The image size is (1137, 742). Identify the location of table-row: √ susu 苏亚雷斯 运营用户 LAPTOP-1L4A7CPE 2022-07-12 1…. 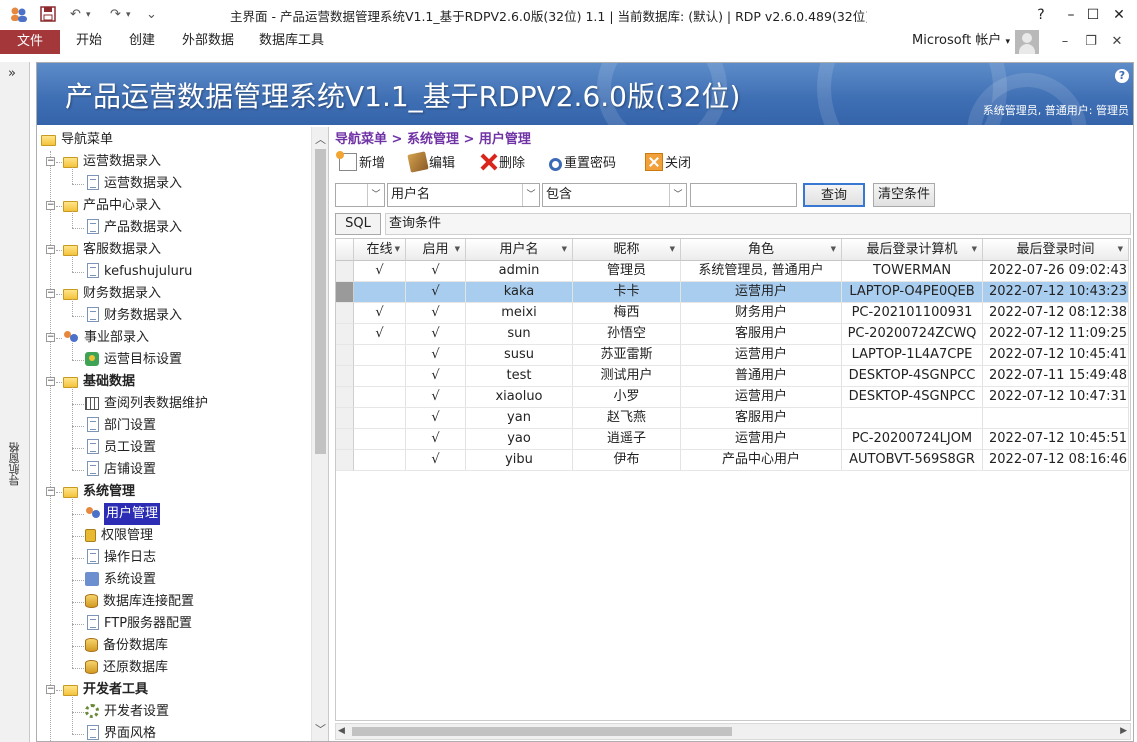
(732, 355).